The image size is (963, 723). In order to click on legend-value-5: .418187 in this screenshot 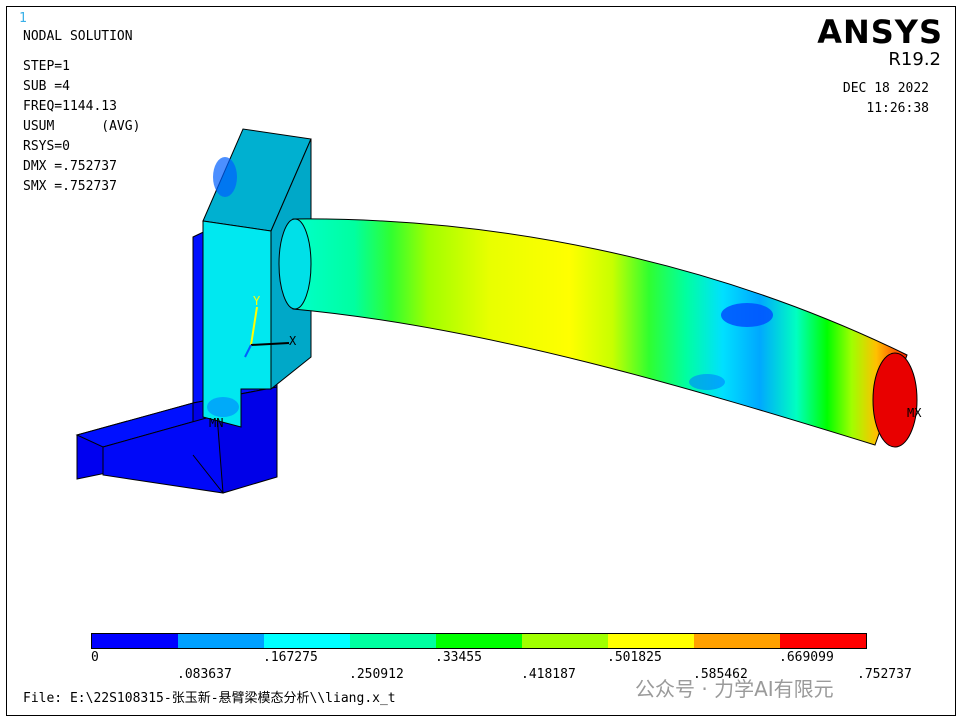, I will do `click(548, 674)`.